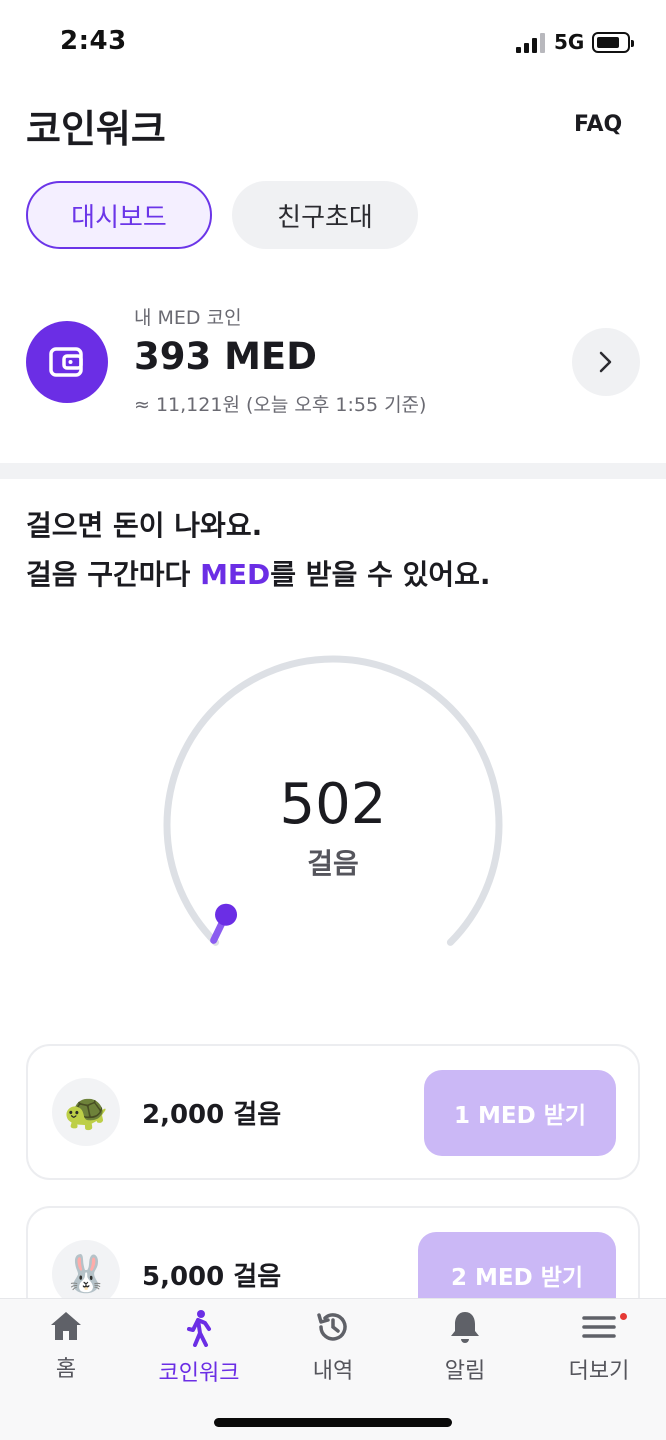 Image resolution: width=666 pixels, height=1440 pixels. I want to click on wallet-icon, so click(67, 362).